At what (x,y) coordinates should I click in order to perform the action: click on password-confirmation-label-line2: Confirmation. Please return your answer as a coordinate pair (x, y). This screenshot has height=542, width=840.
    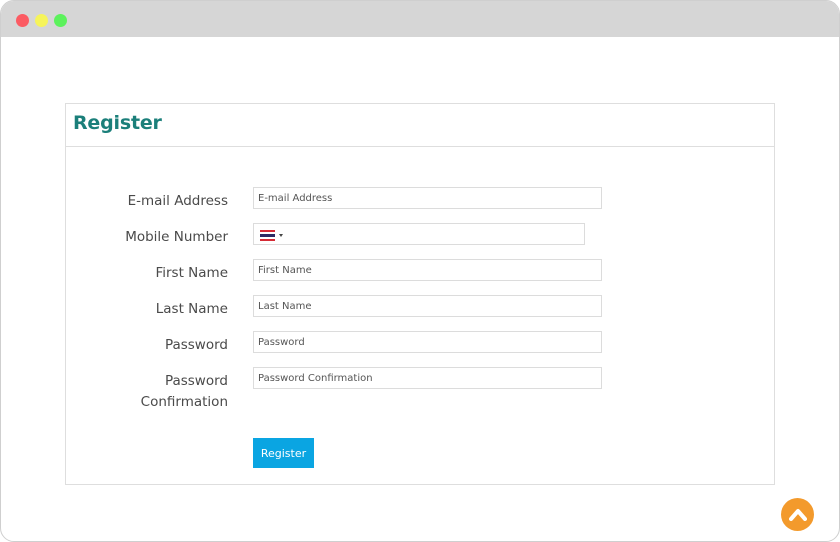
    Looking at the image, I should click on (184, 402).